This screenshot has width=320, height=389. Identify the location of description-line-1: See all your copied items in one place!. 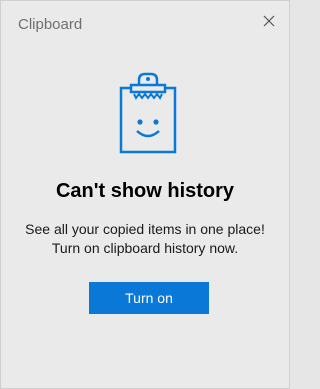
(145, 229).